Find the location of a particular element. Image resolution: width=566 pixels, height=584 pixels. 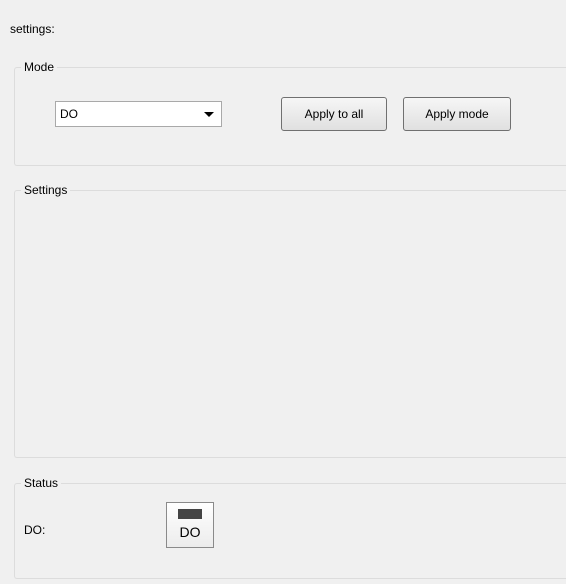

mode-select-value: DO is located at coordinates (69, 114).